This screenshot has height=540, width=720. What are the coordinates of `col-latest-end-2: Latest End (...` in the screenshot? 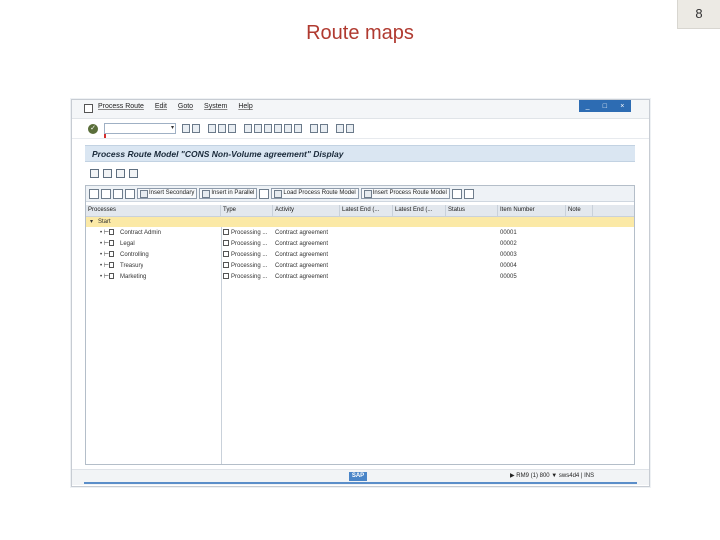 It's located at (419, 210).